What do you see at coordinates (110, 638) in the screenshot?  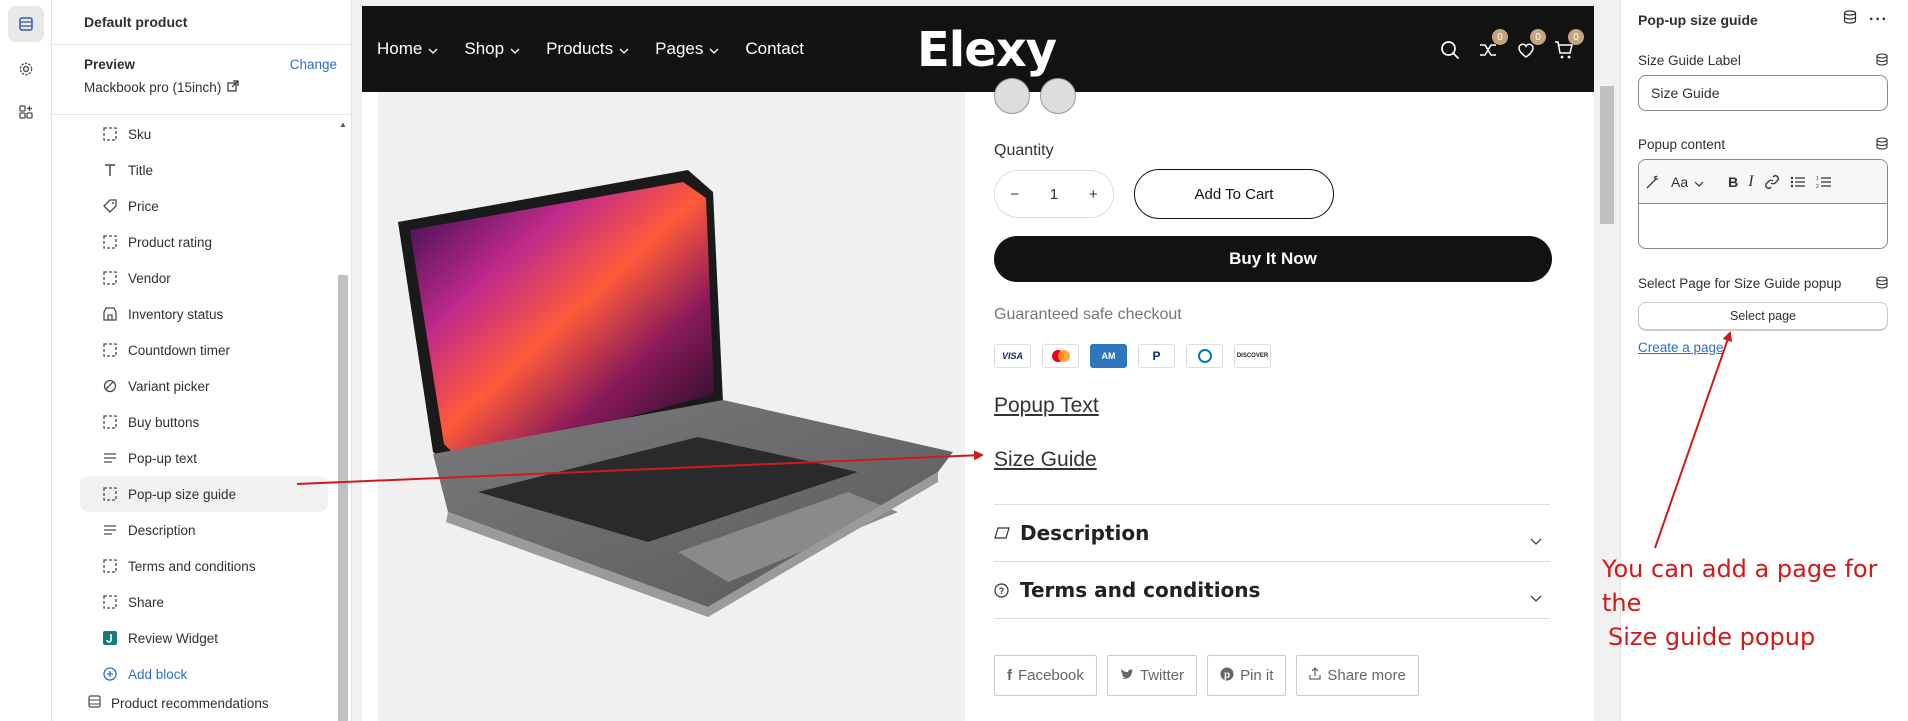 I see `judgeme-icon` at bounding box center [110, 638].